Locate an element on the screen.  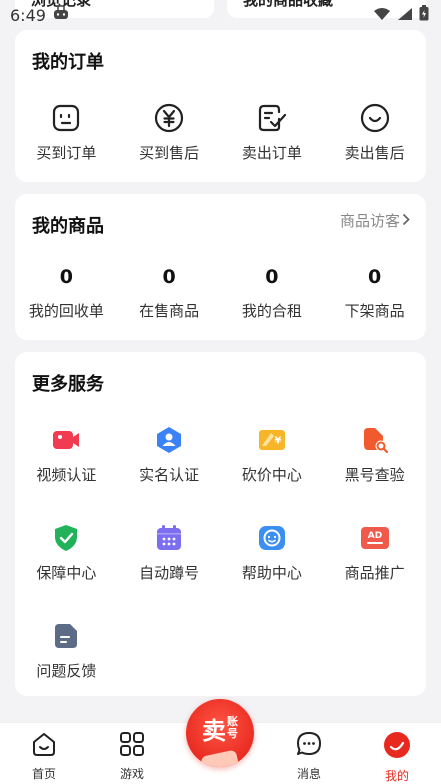
sell-account-button: 卖 账 号 is located at coordinates (220, 733).